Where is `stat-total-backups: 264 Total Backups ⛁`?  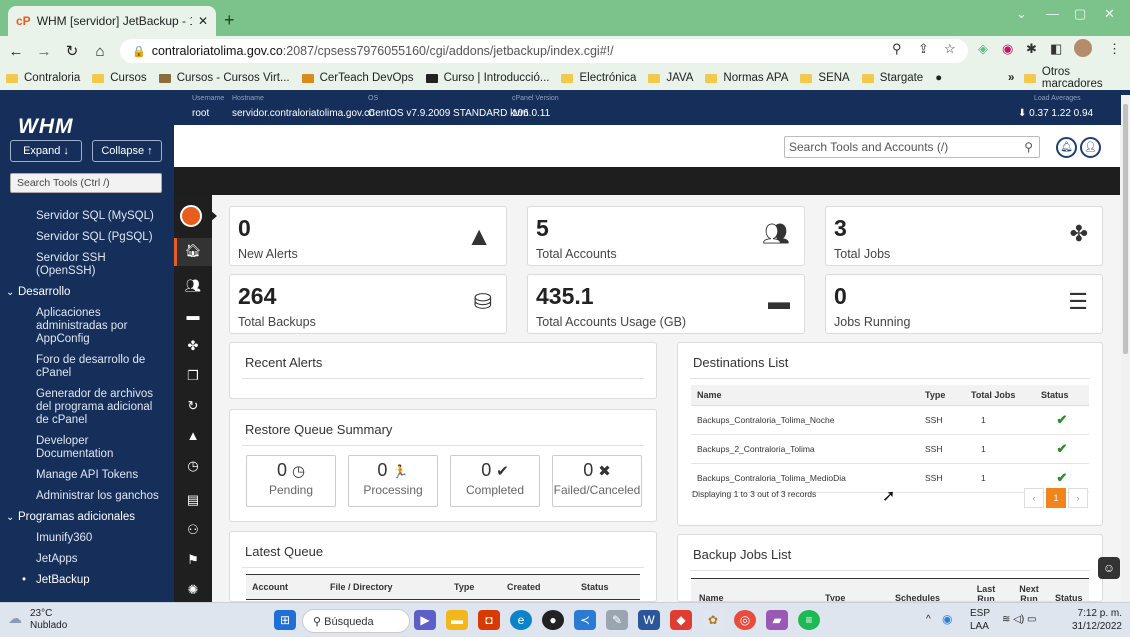
stat-total-backups: 264 Total Backups ⛁ is located at coordinates (368, 304).